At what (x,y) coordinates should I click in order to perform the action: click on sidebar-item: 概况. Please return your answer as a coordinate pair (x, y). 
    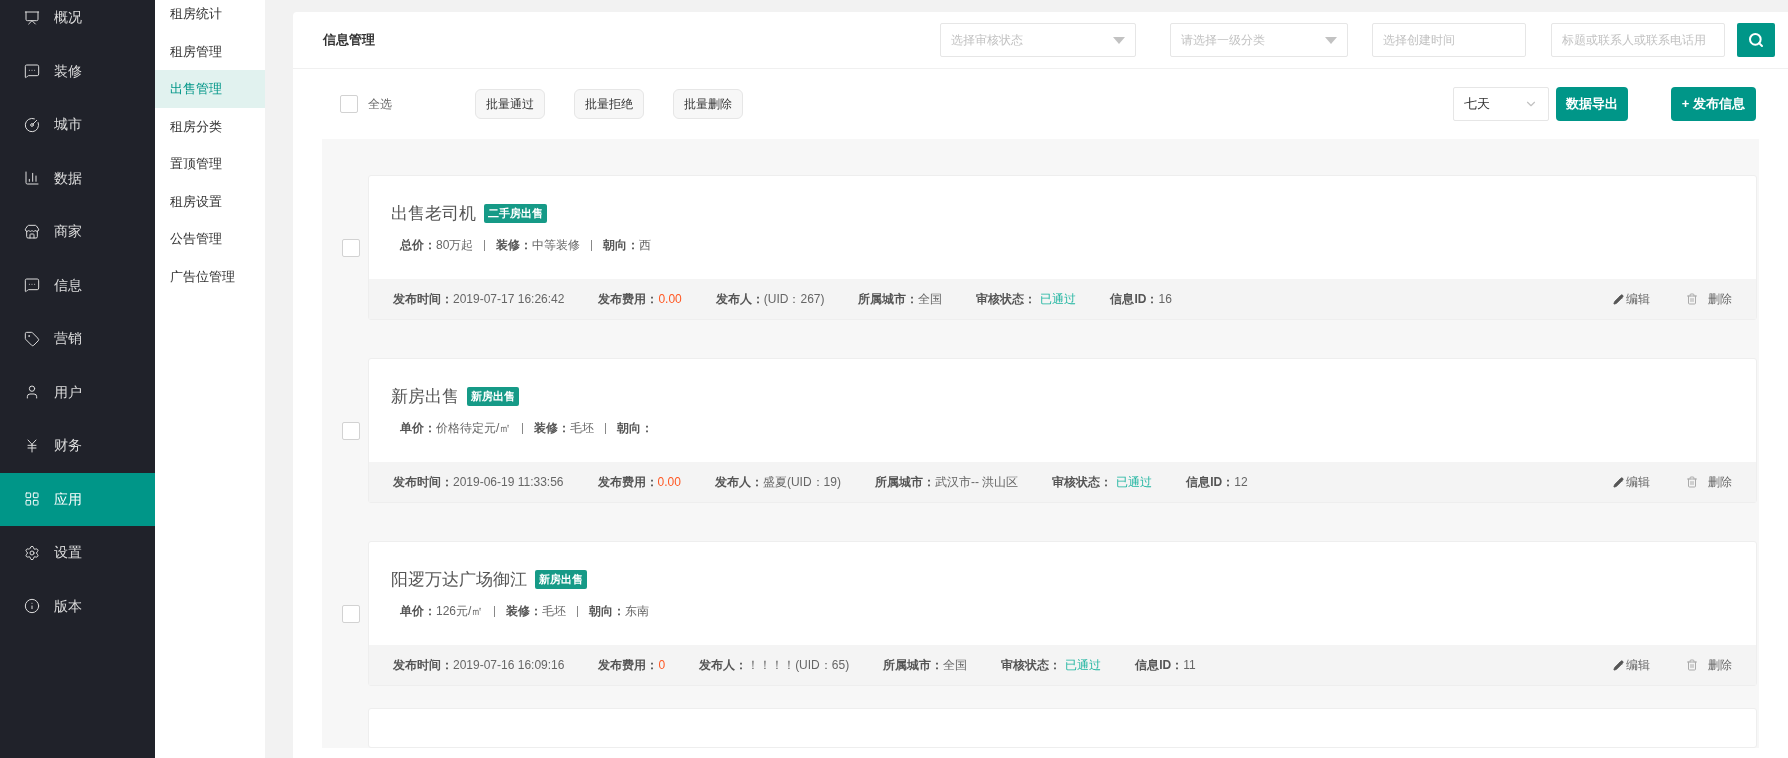
    Looking at the image, I should click on (77, 22).